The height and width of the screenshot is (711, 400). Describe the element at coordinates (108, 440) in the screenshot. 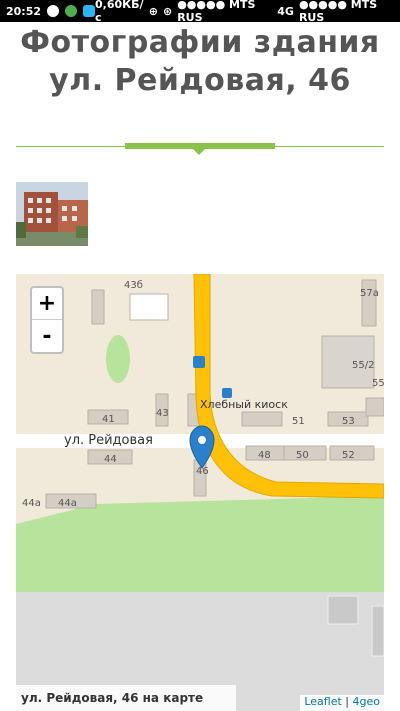

I see `street-label: ул. Рейдовая` at that location.